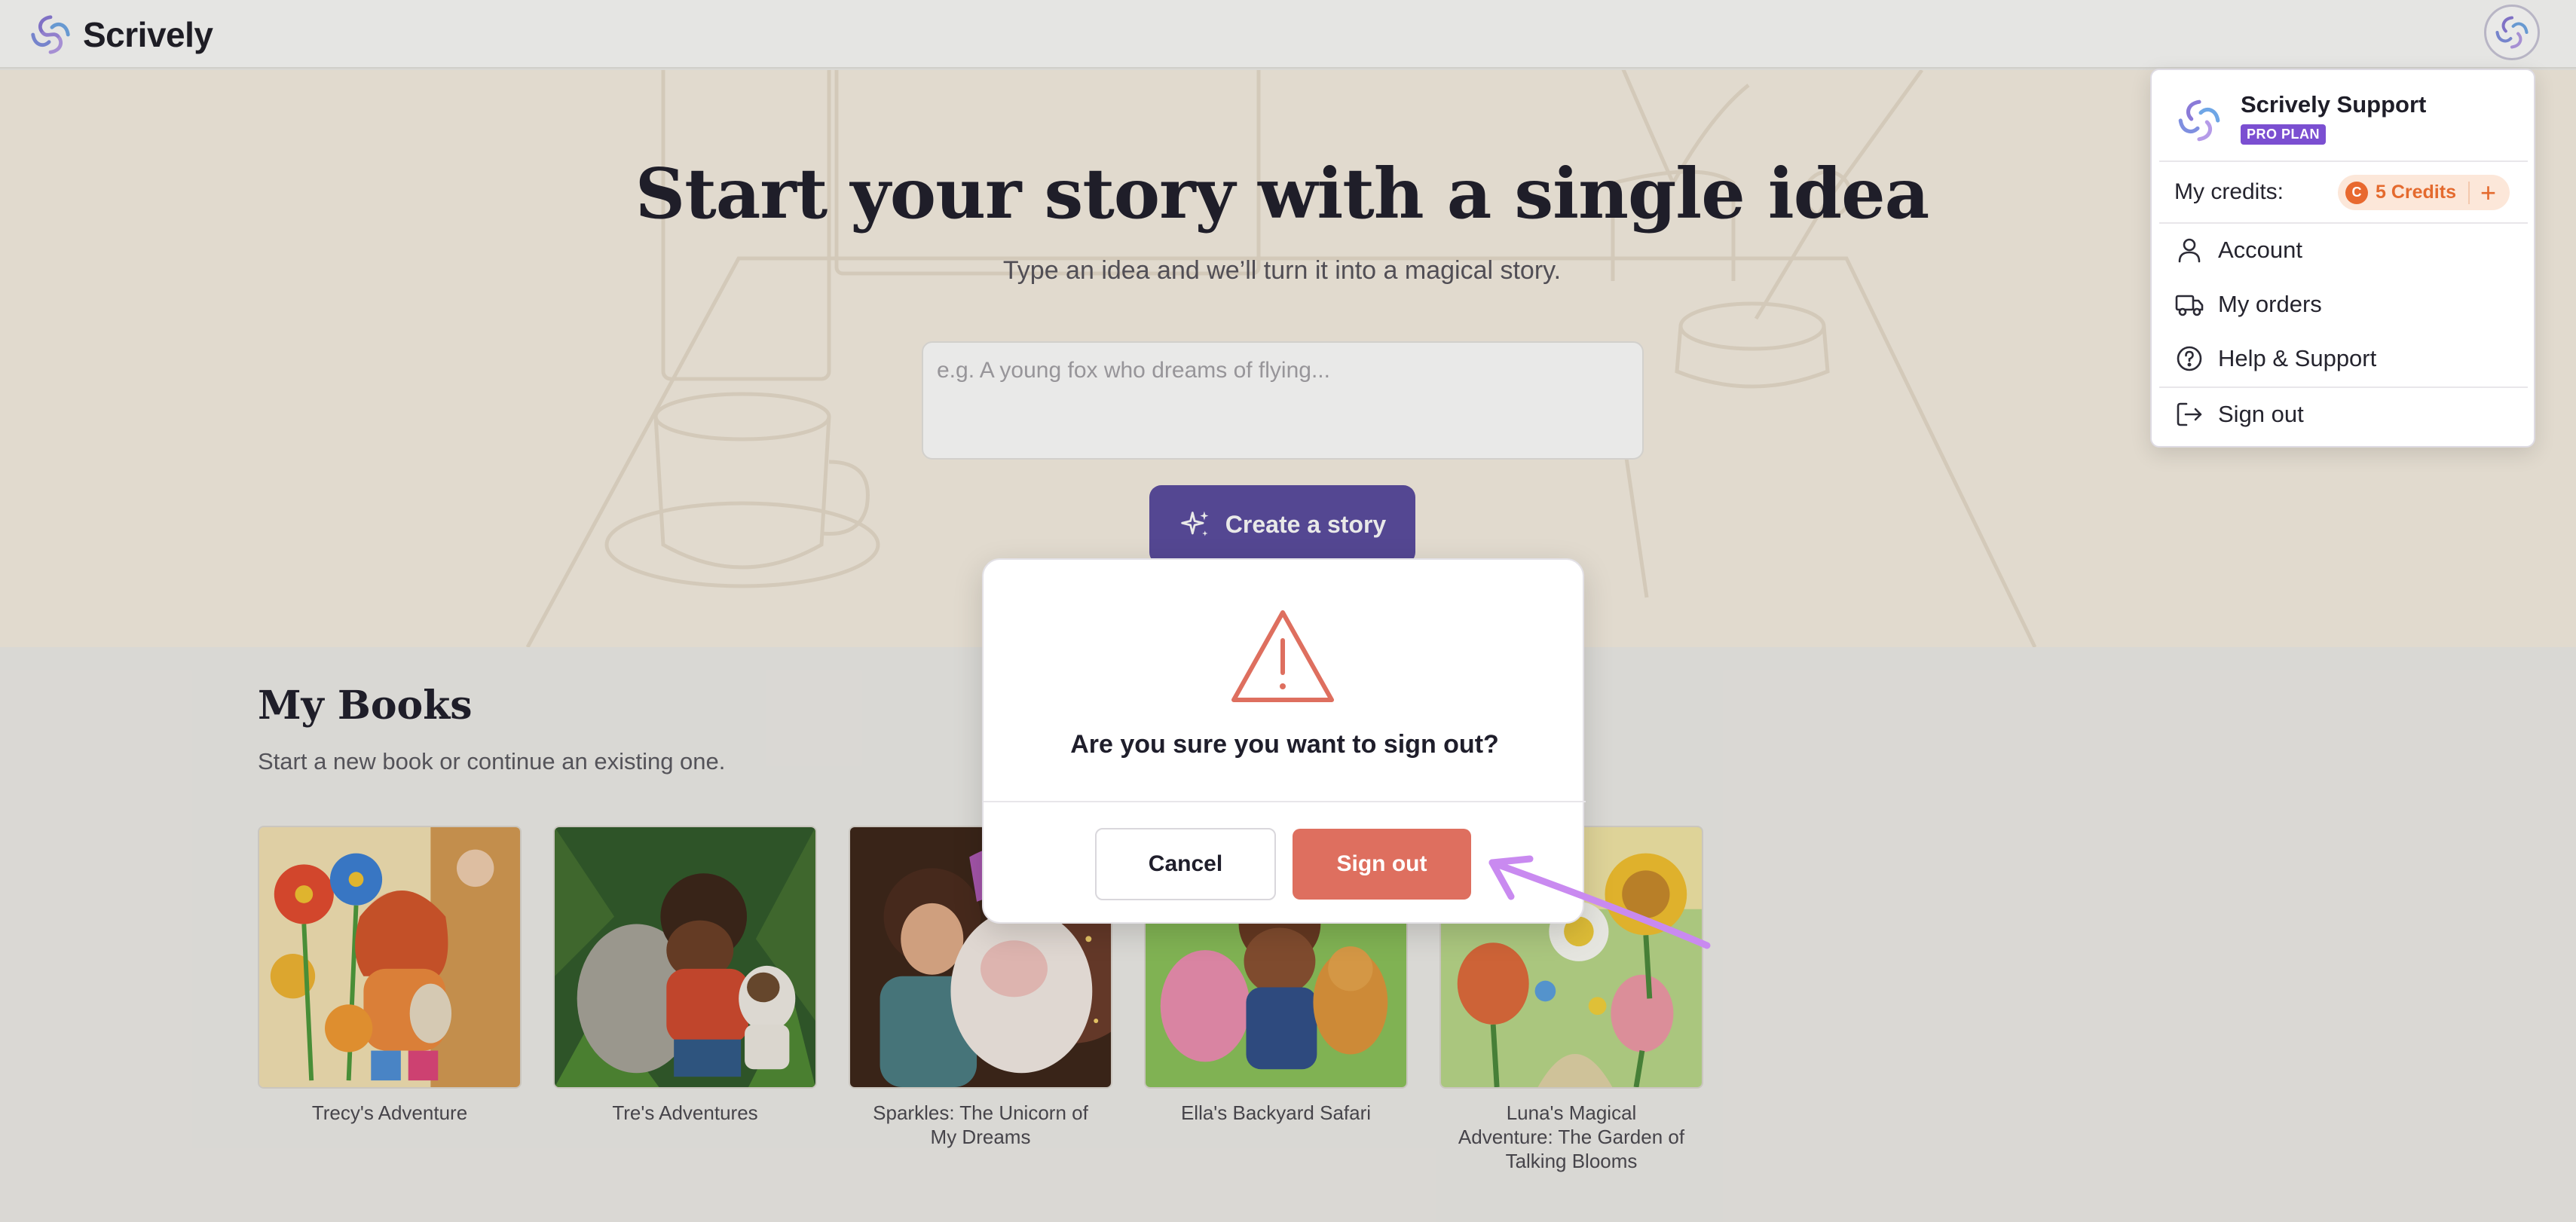  Describe the element at coordinates (2468, 193) in the screenshot. I see `credits-separator` at that location.